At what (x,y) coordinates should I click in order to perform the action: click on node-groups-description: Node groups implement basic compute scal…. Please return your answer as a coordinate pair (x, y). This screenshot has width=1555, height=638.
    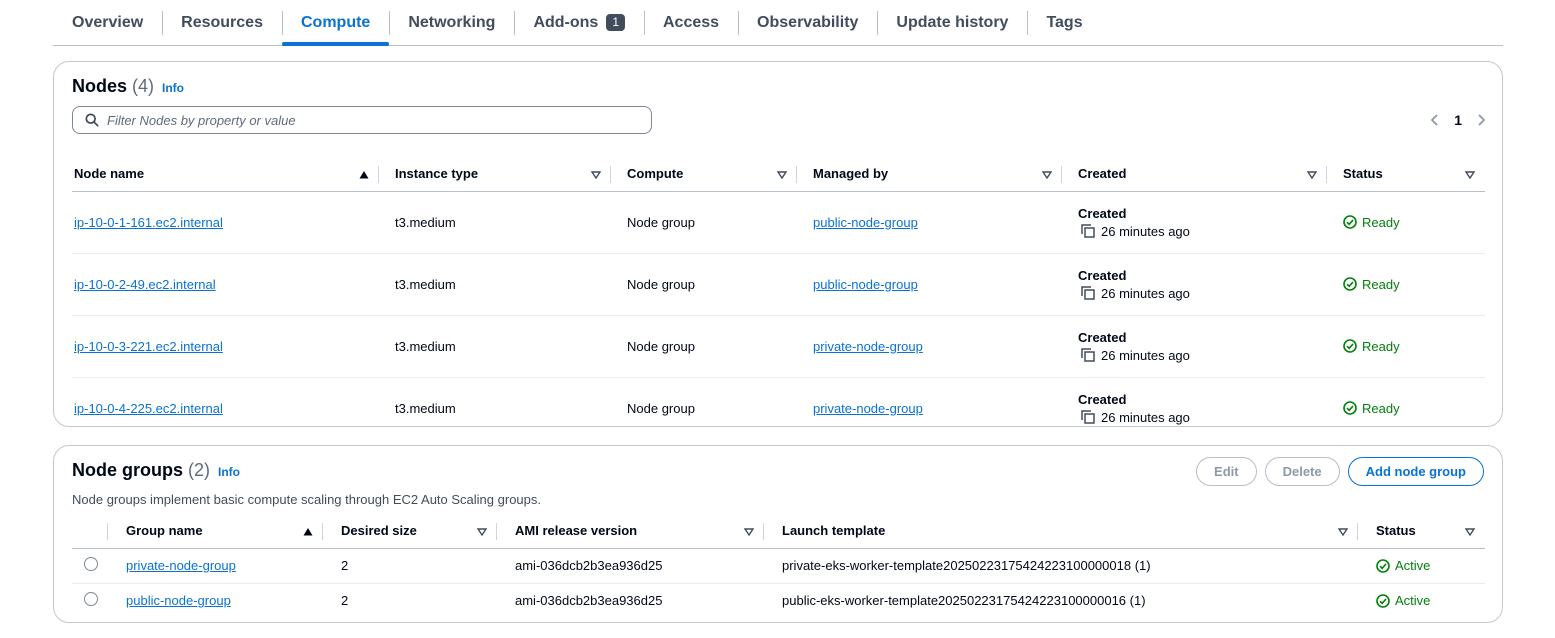
    Looking at the image, I should click on (306, 499).